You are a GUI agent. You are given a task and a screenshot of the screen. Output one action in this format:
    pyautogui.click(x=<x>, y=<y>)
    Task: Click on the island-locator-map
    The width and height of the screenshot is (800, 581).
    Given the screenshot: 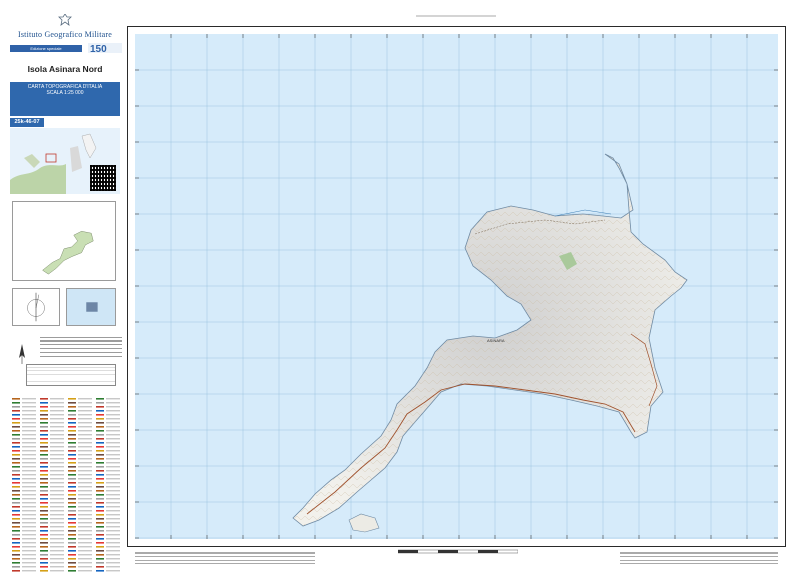 What is the action you would take?
    pyautogui.click(x=64, y=241)
    